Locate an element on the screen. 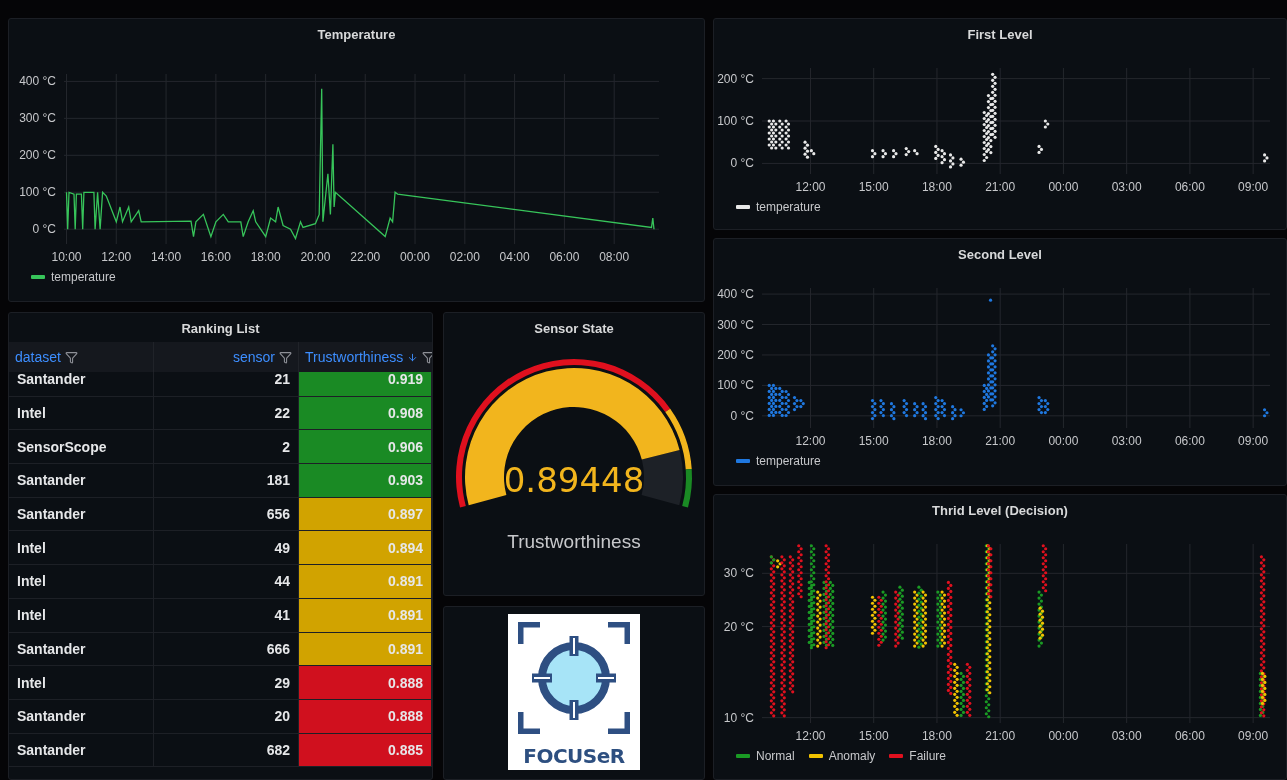 The width and height of the screenshot is (1287, 780). tick-label: 16:00 is located at coordinates (215, 257).